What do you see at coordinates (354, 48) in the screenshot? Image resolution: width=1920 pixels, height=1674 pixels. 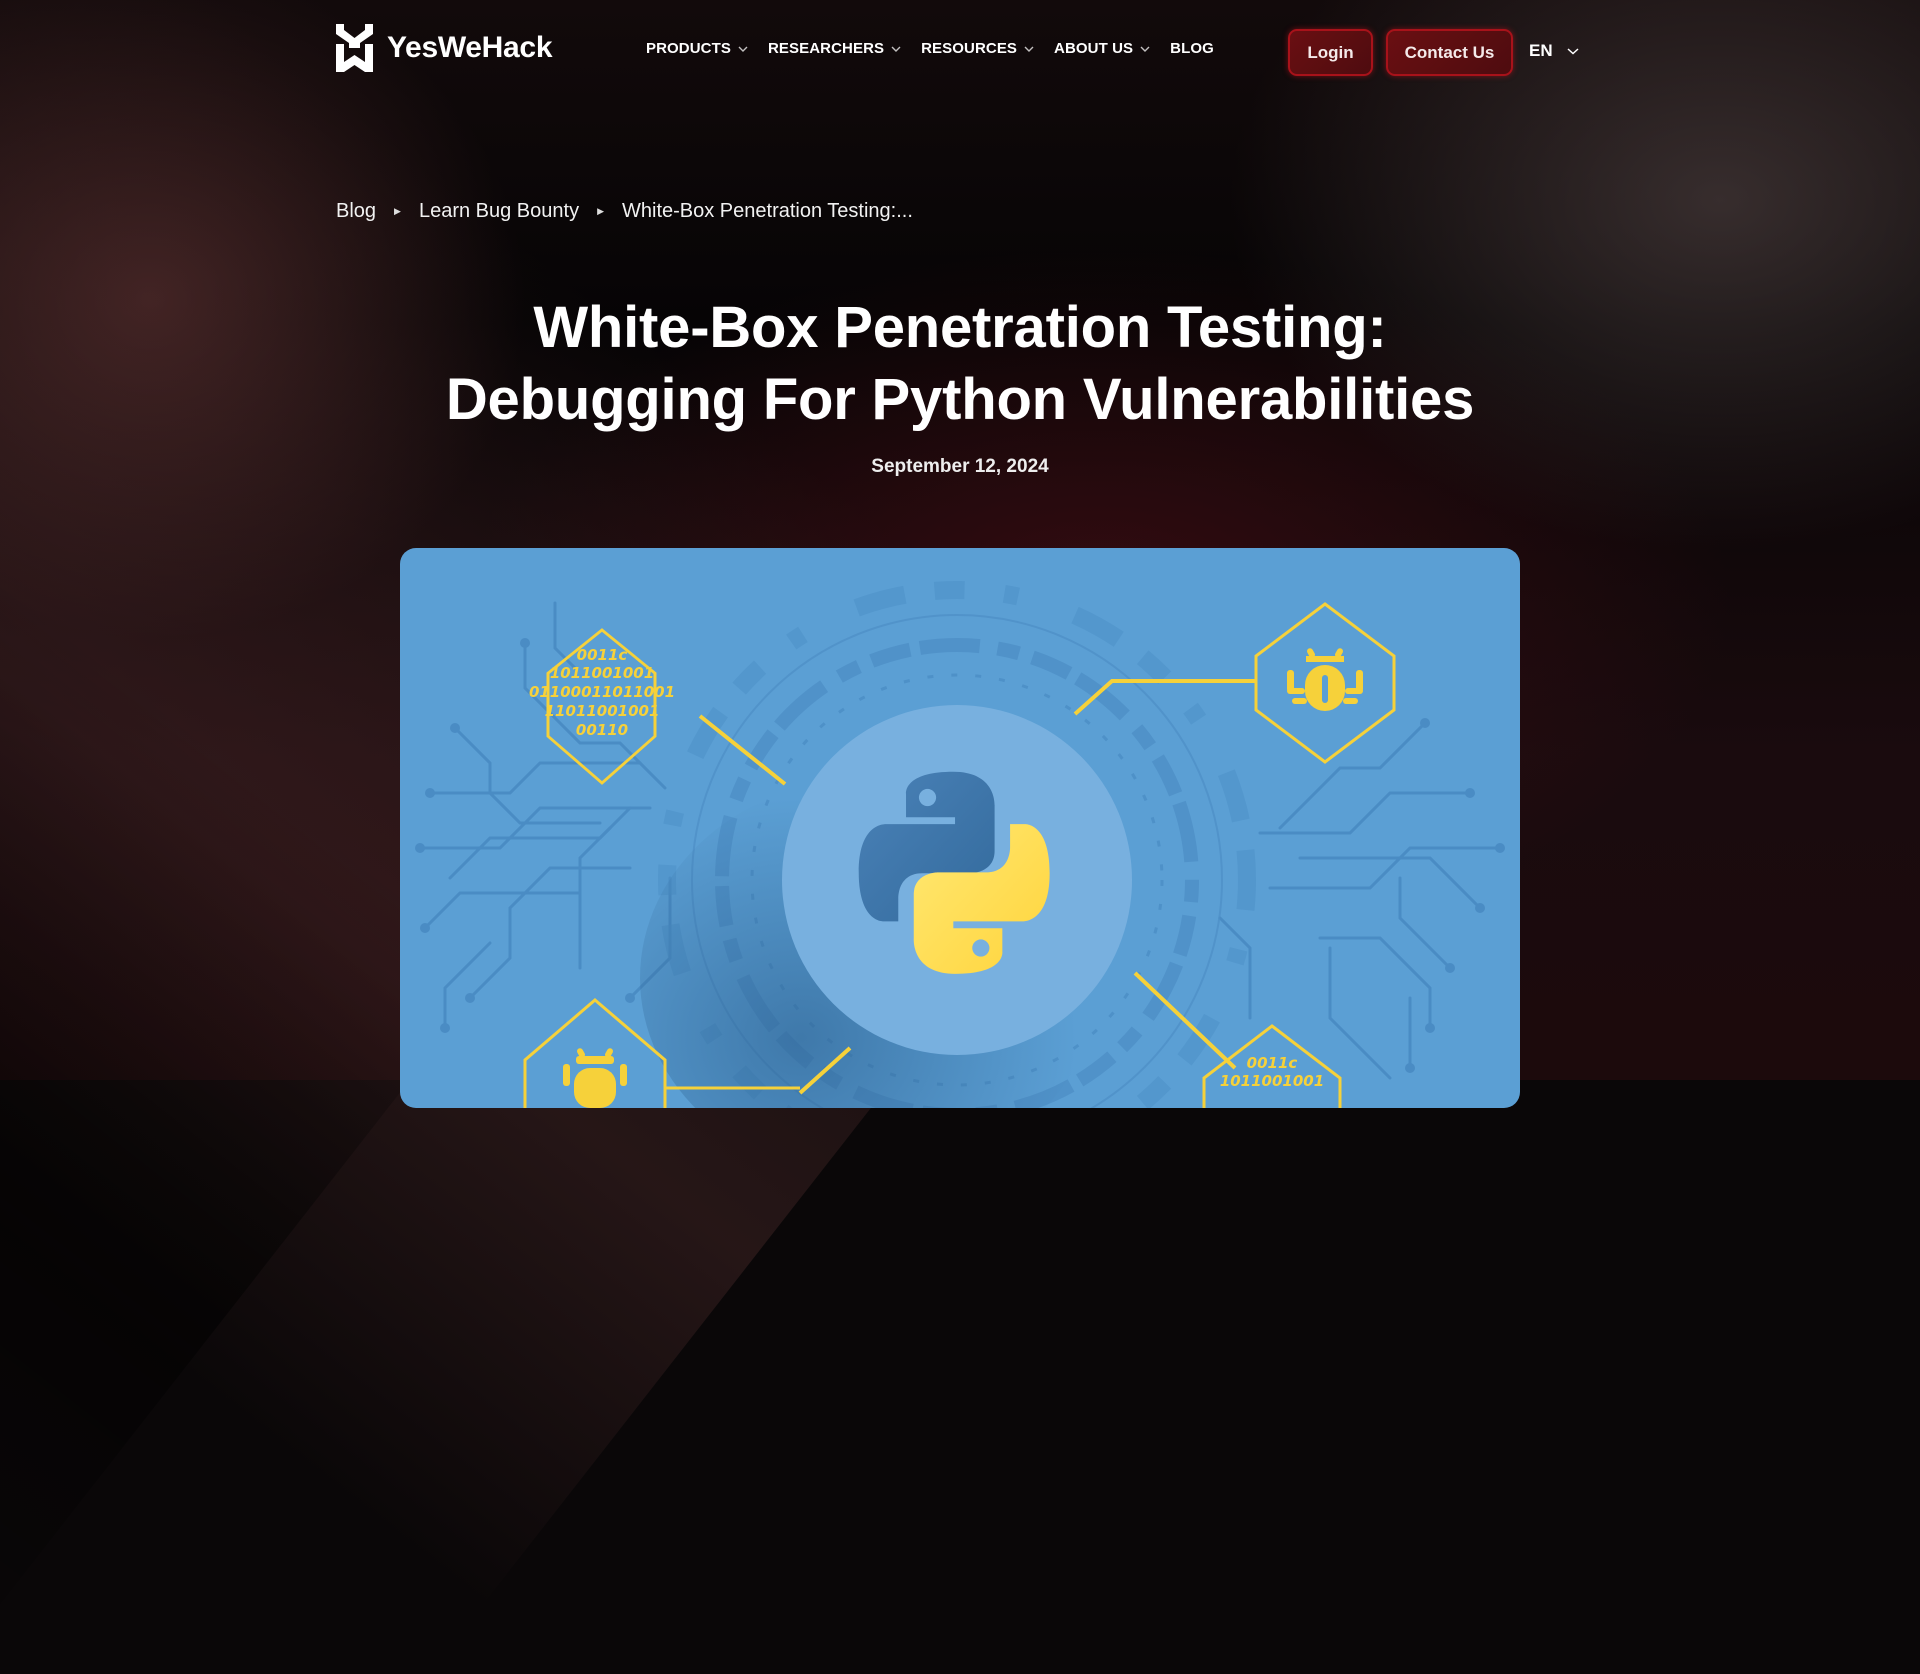 I see `ywh-logo-icon` at bounding box center [354, 48].